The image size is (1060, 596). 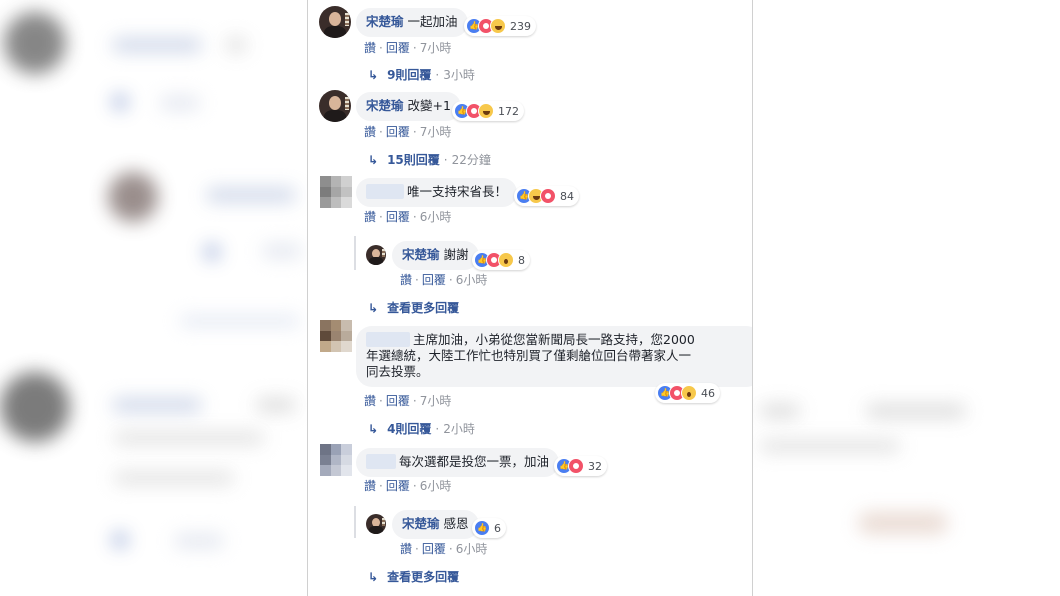 I want to click on comment-text: 感恩, so click(x=456, y=523).